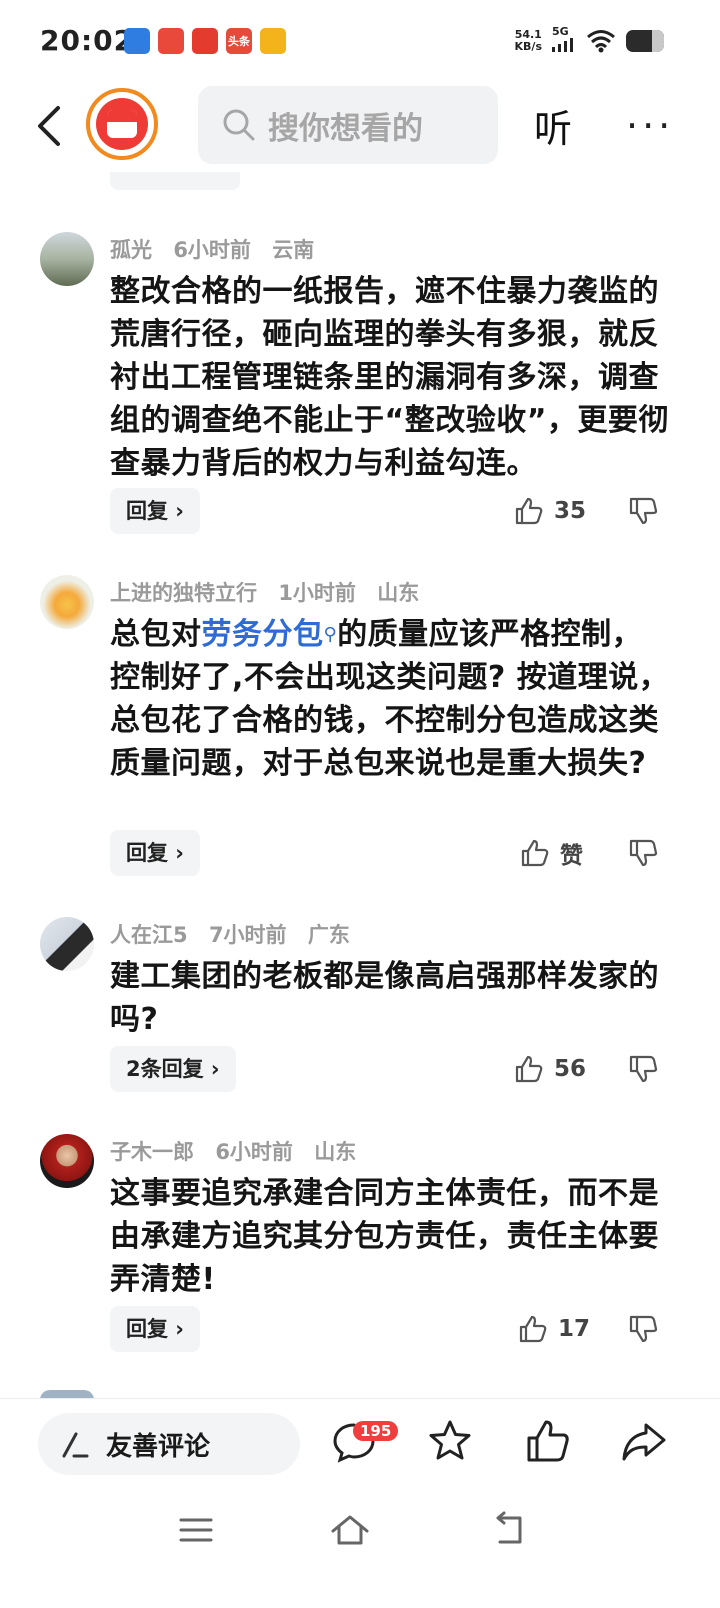  I want to click on reply-button: 2条回复 ›, so click(173, 1069).